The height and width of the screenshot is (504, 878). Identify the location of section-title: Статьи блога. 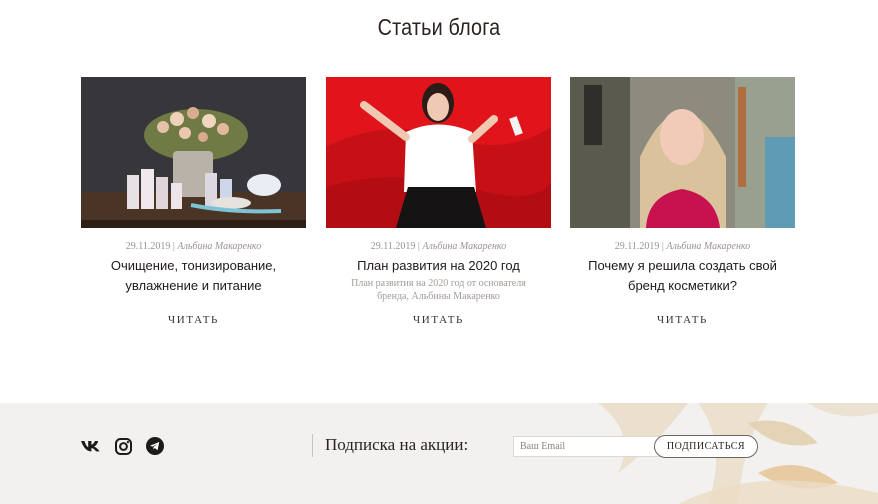
(439, 27).